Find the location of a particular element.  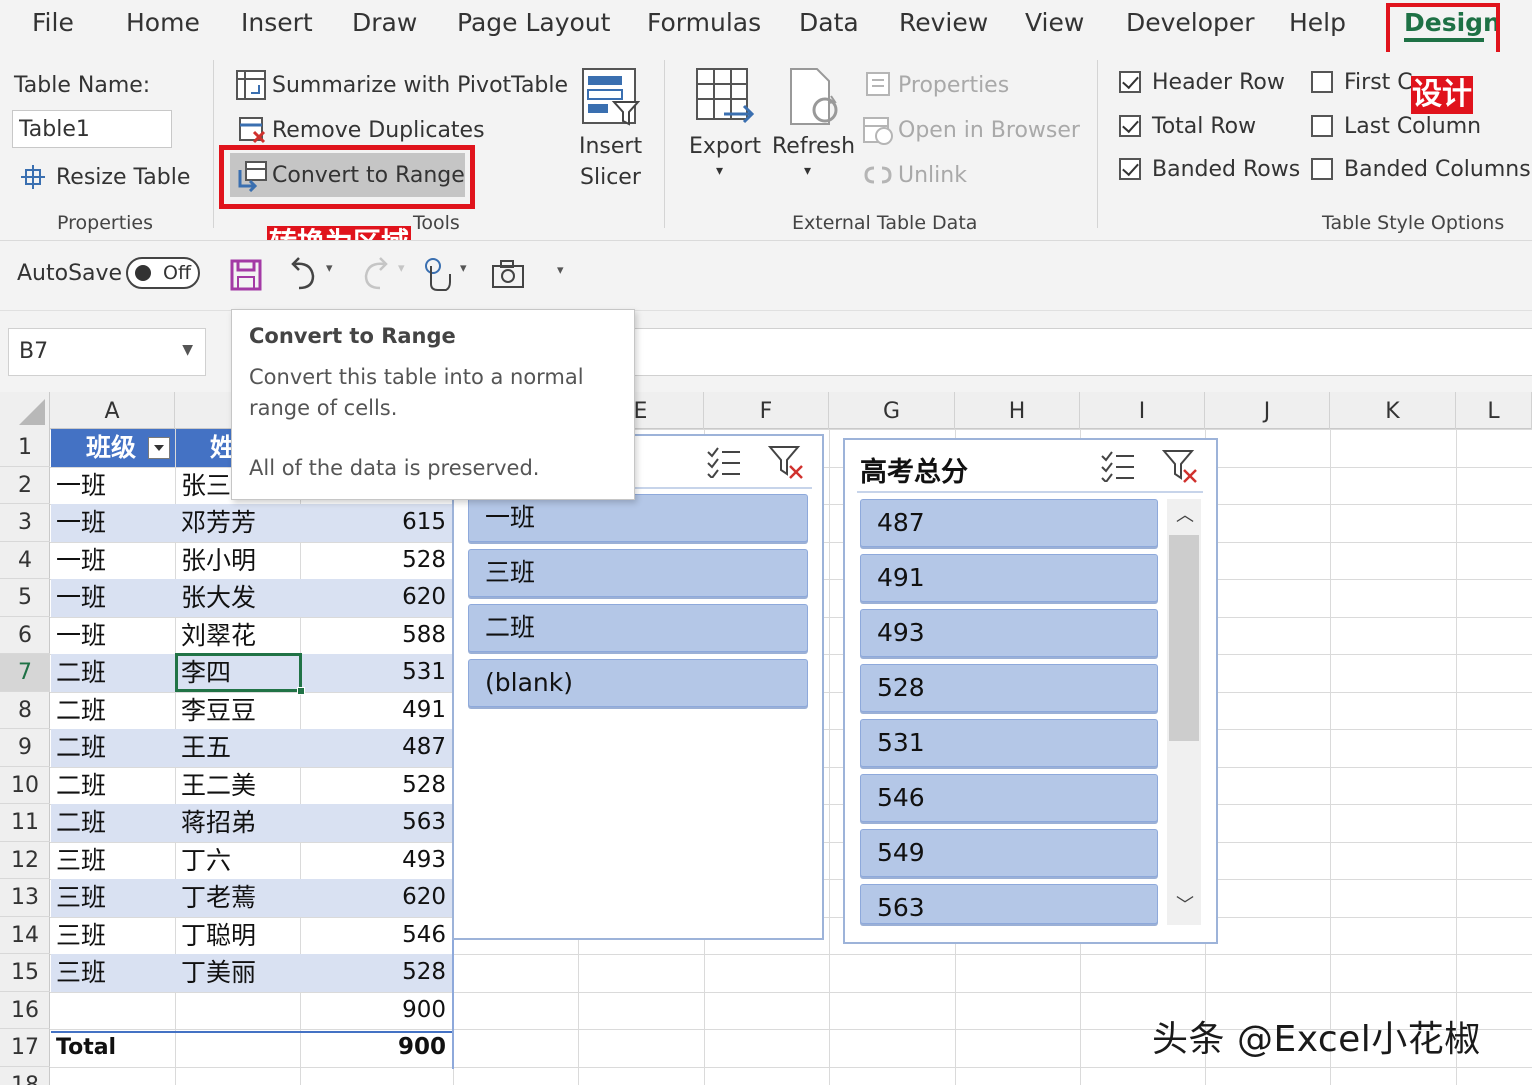

table-cell-name: 丁老蔫 is located at coordinates (238, 898).